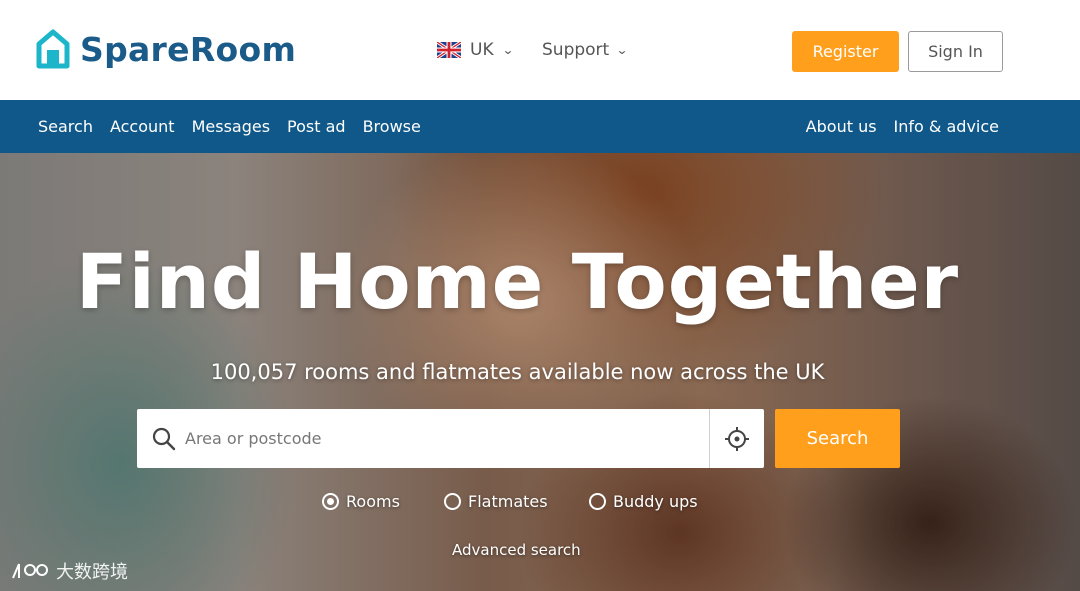 The image size is (1080, 591). Describe the element at coordinates (517, 281) in the screenshot. I see `hero-title: Find Home Together` at that location.